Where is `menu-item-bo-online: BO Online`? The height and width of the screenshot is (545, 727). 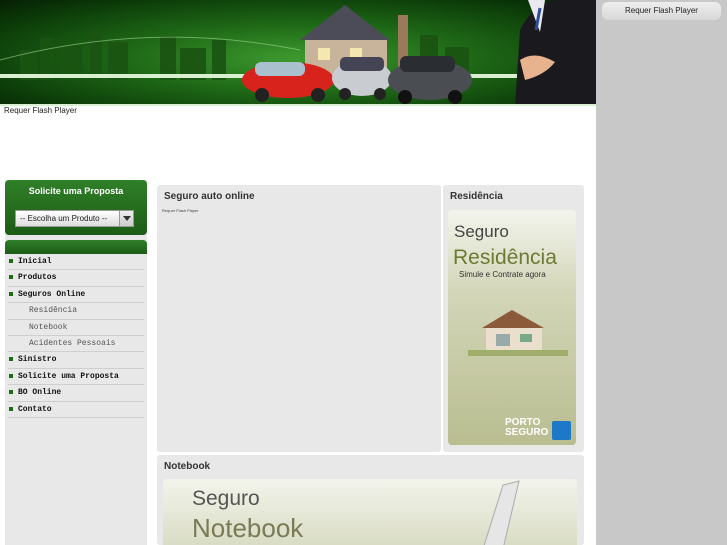 menu-item-bo-online: BO Online is located at coordinates (76, 393).